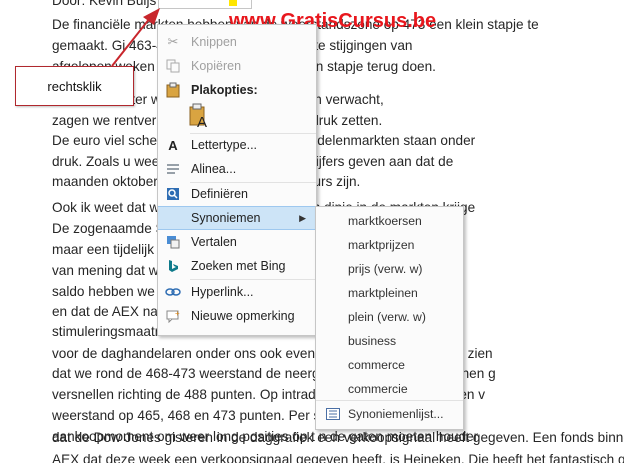  What do you see at coordinates (372, 341) in the screenshot?
I see `synonym-label: business` at bounding box center [372, 341].